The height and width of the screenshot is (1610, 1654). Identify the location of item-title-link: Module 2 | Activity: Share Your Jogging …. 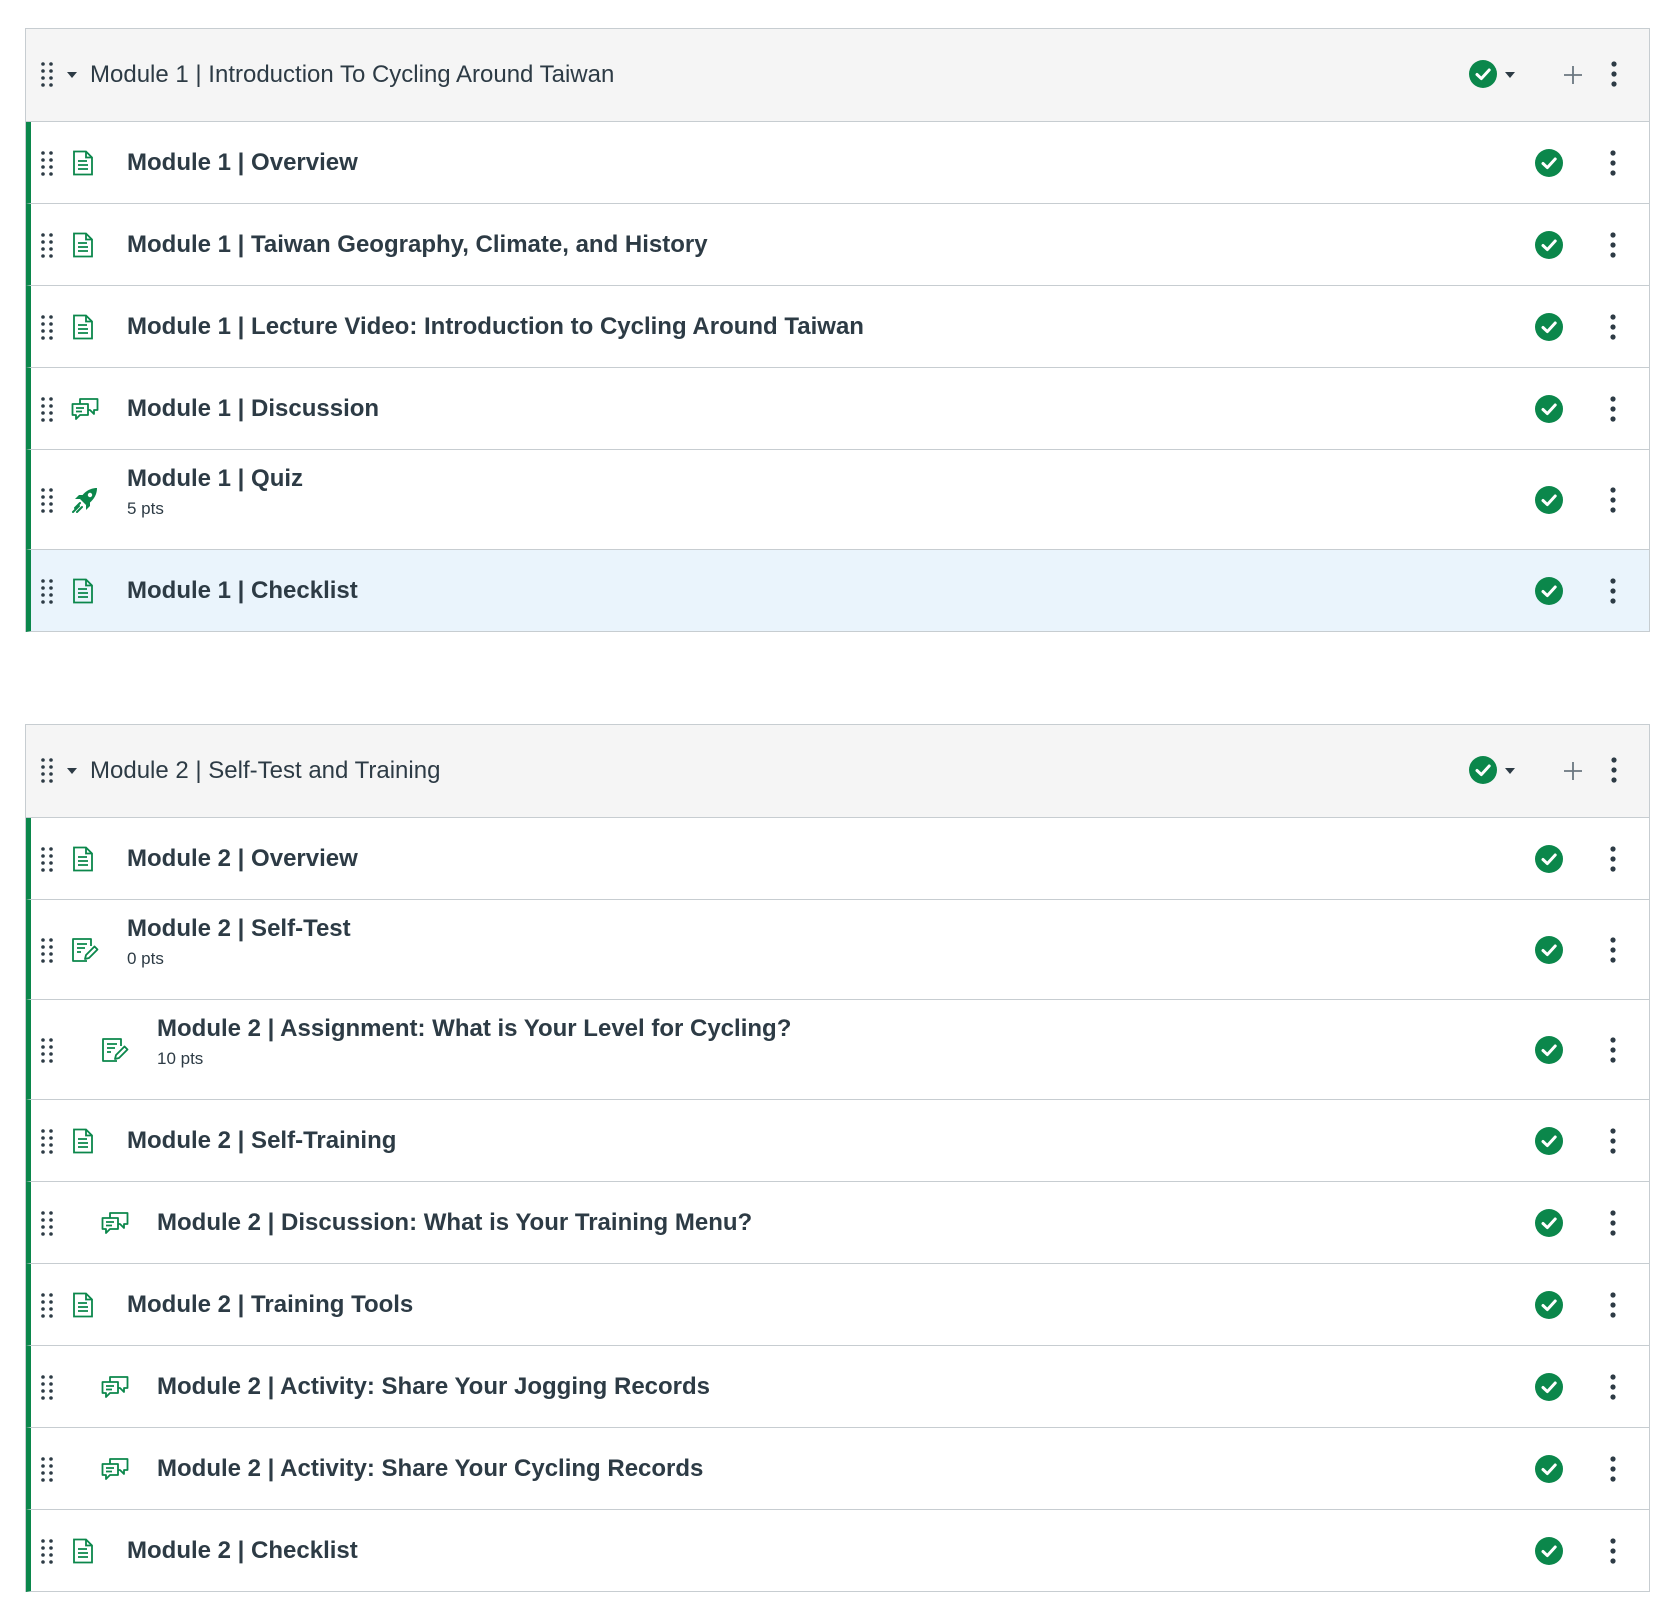
(433, 1387).